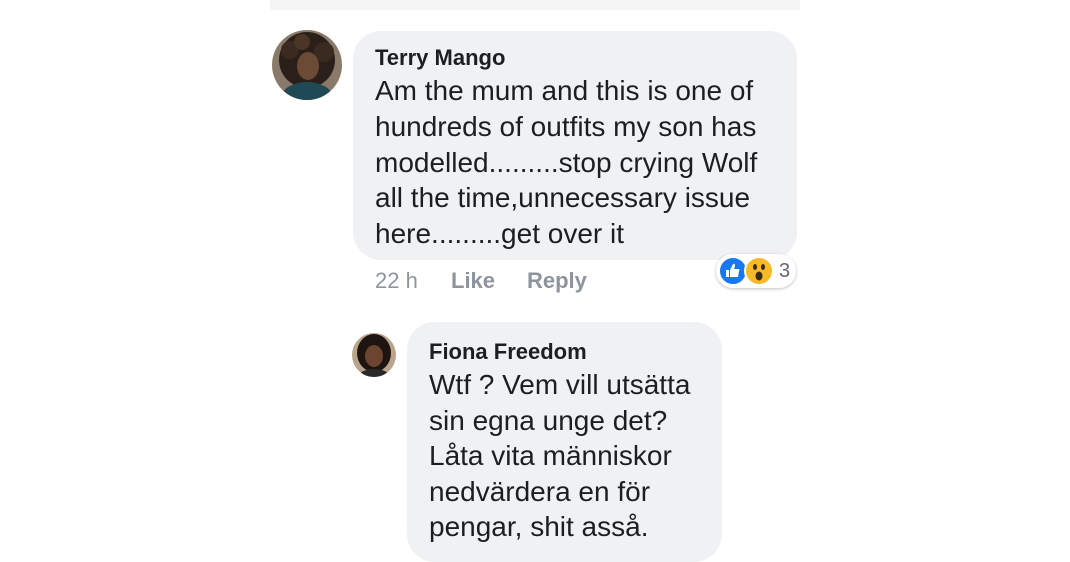  Describe the element at coordinates (550, 455) in the screenshot. I see `comment-text-line: Låta vita människor` at that location.